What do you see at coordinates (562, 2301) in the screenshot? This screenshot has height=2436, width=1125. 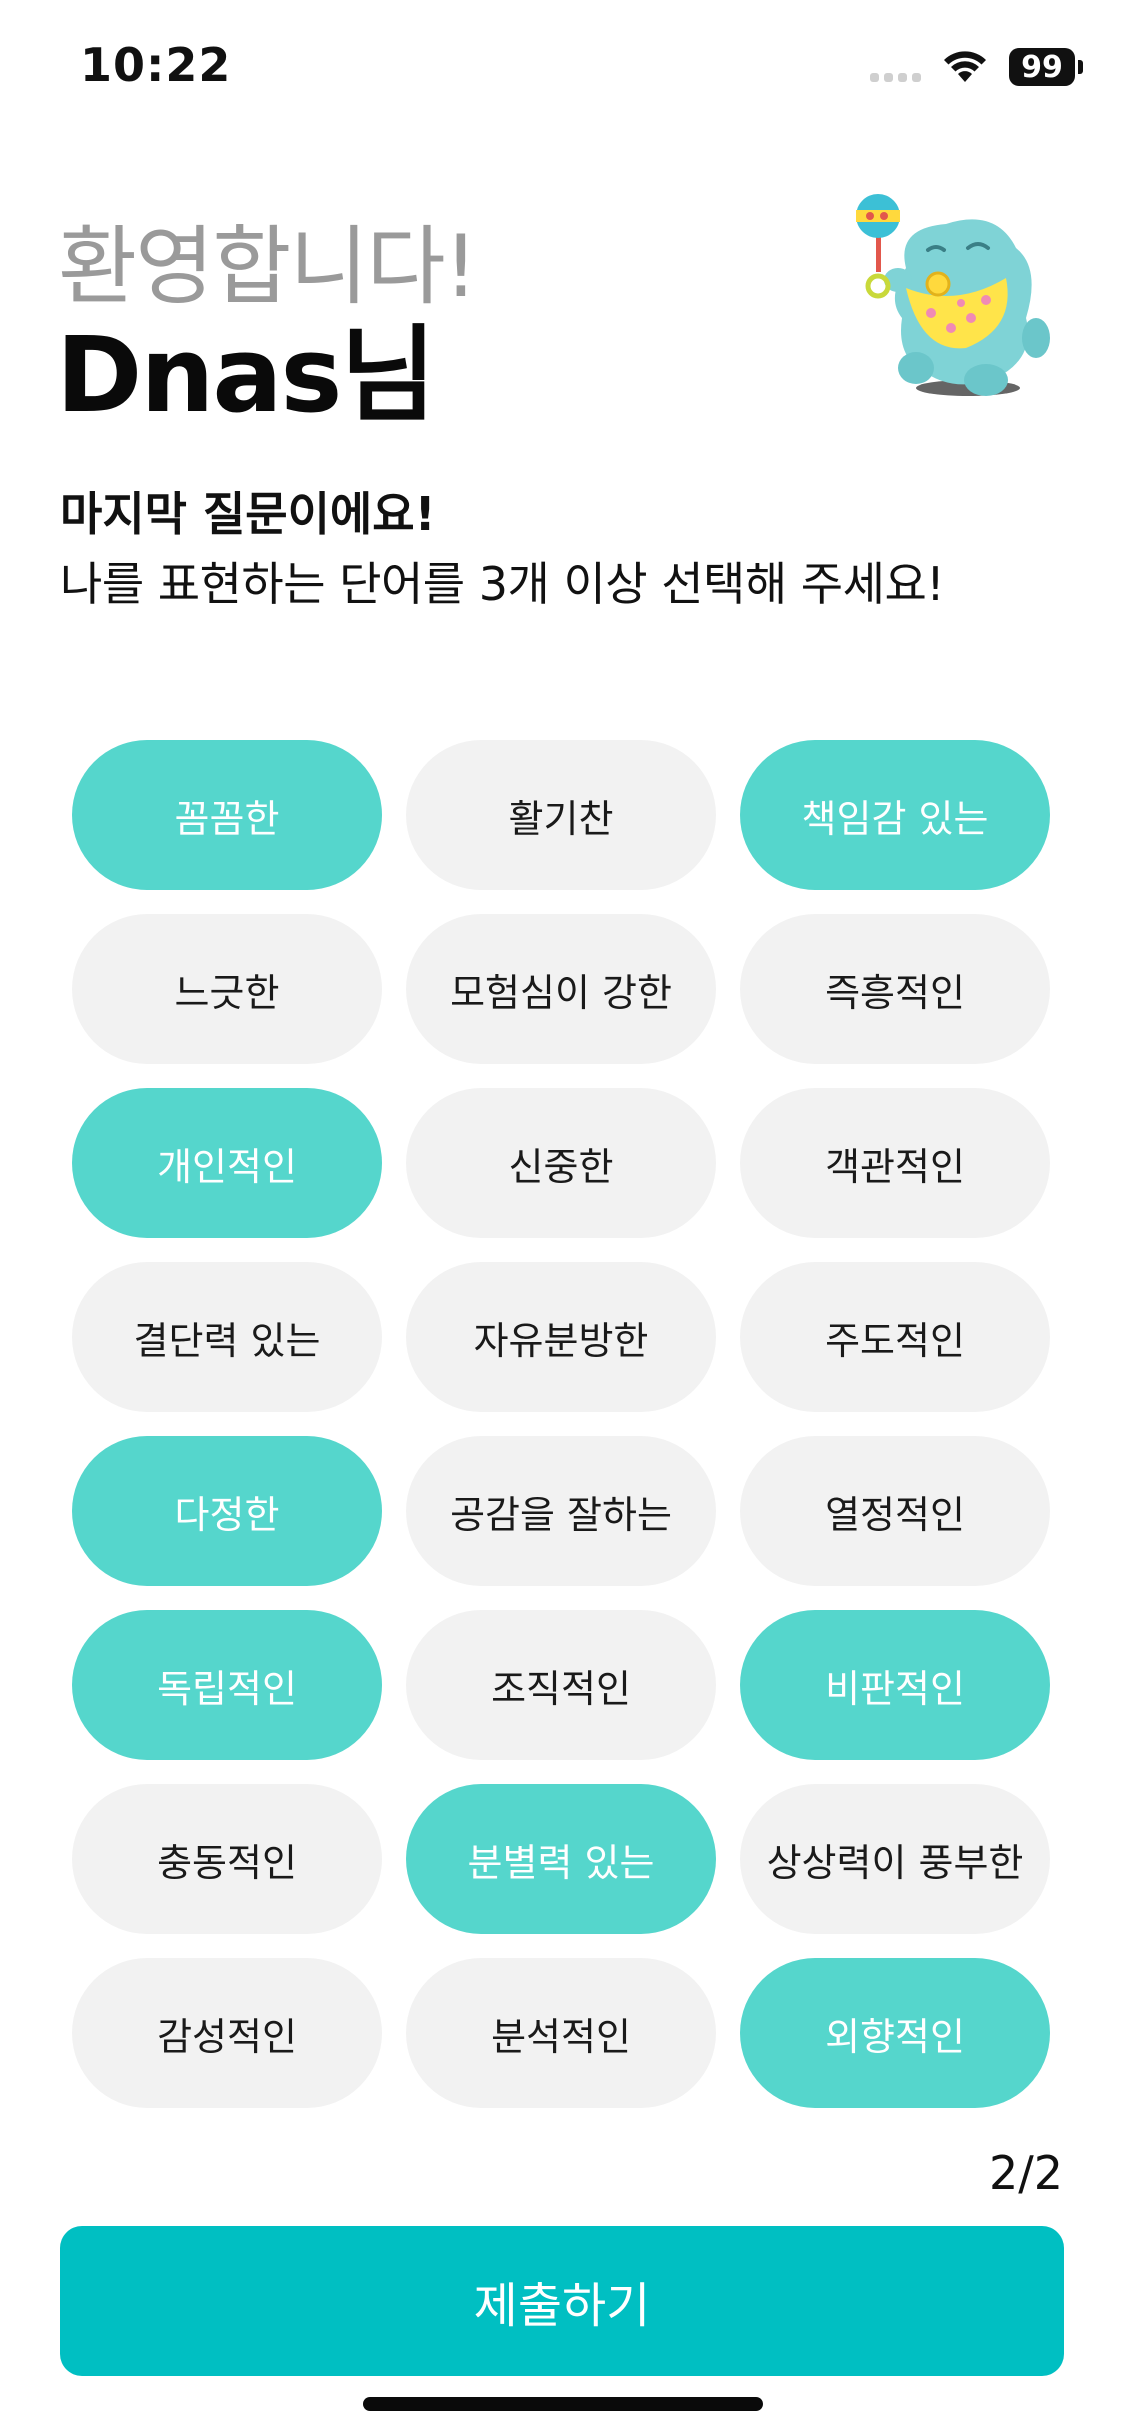 I see `submit-button: 제출하기` at bounding box center [562, 2301].